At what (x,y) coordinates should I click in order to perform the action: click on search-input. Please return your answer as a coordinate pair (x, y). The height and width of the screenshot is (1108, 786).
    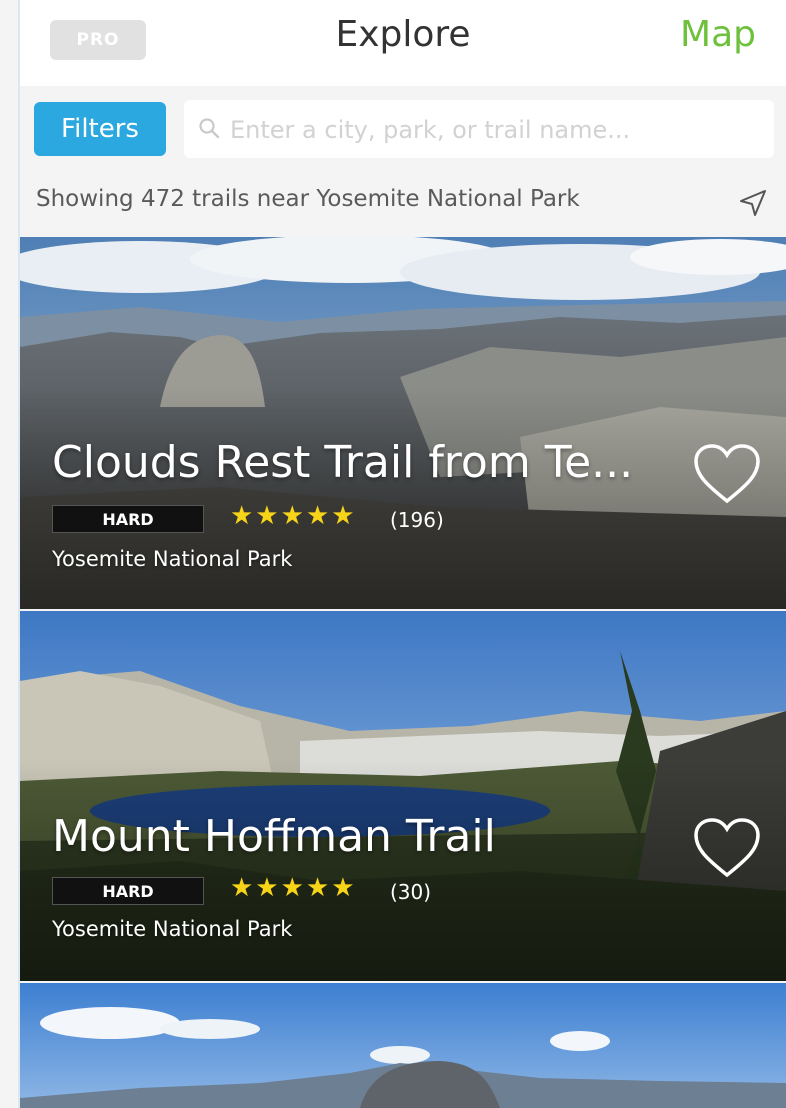
    Looking at the image, I should click on (495, 130).